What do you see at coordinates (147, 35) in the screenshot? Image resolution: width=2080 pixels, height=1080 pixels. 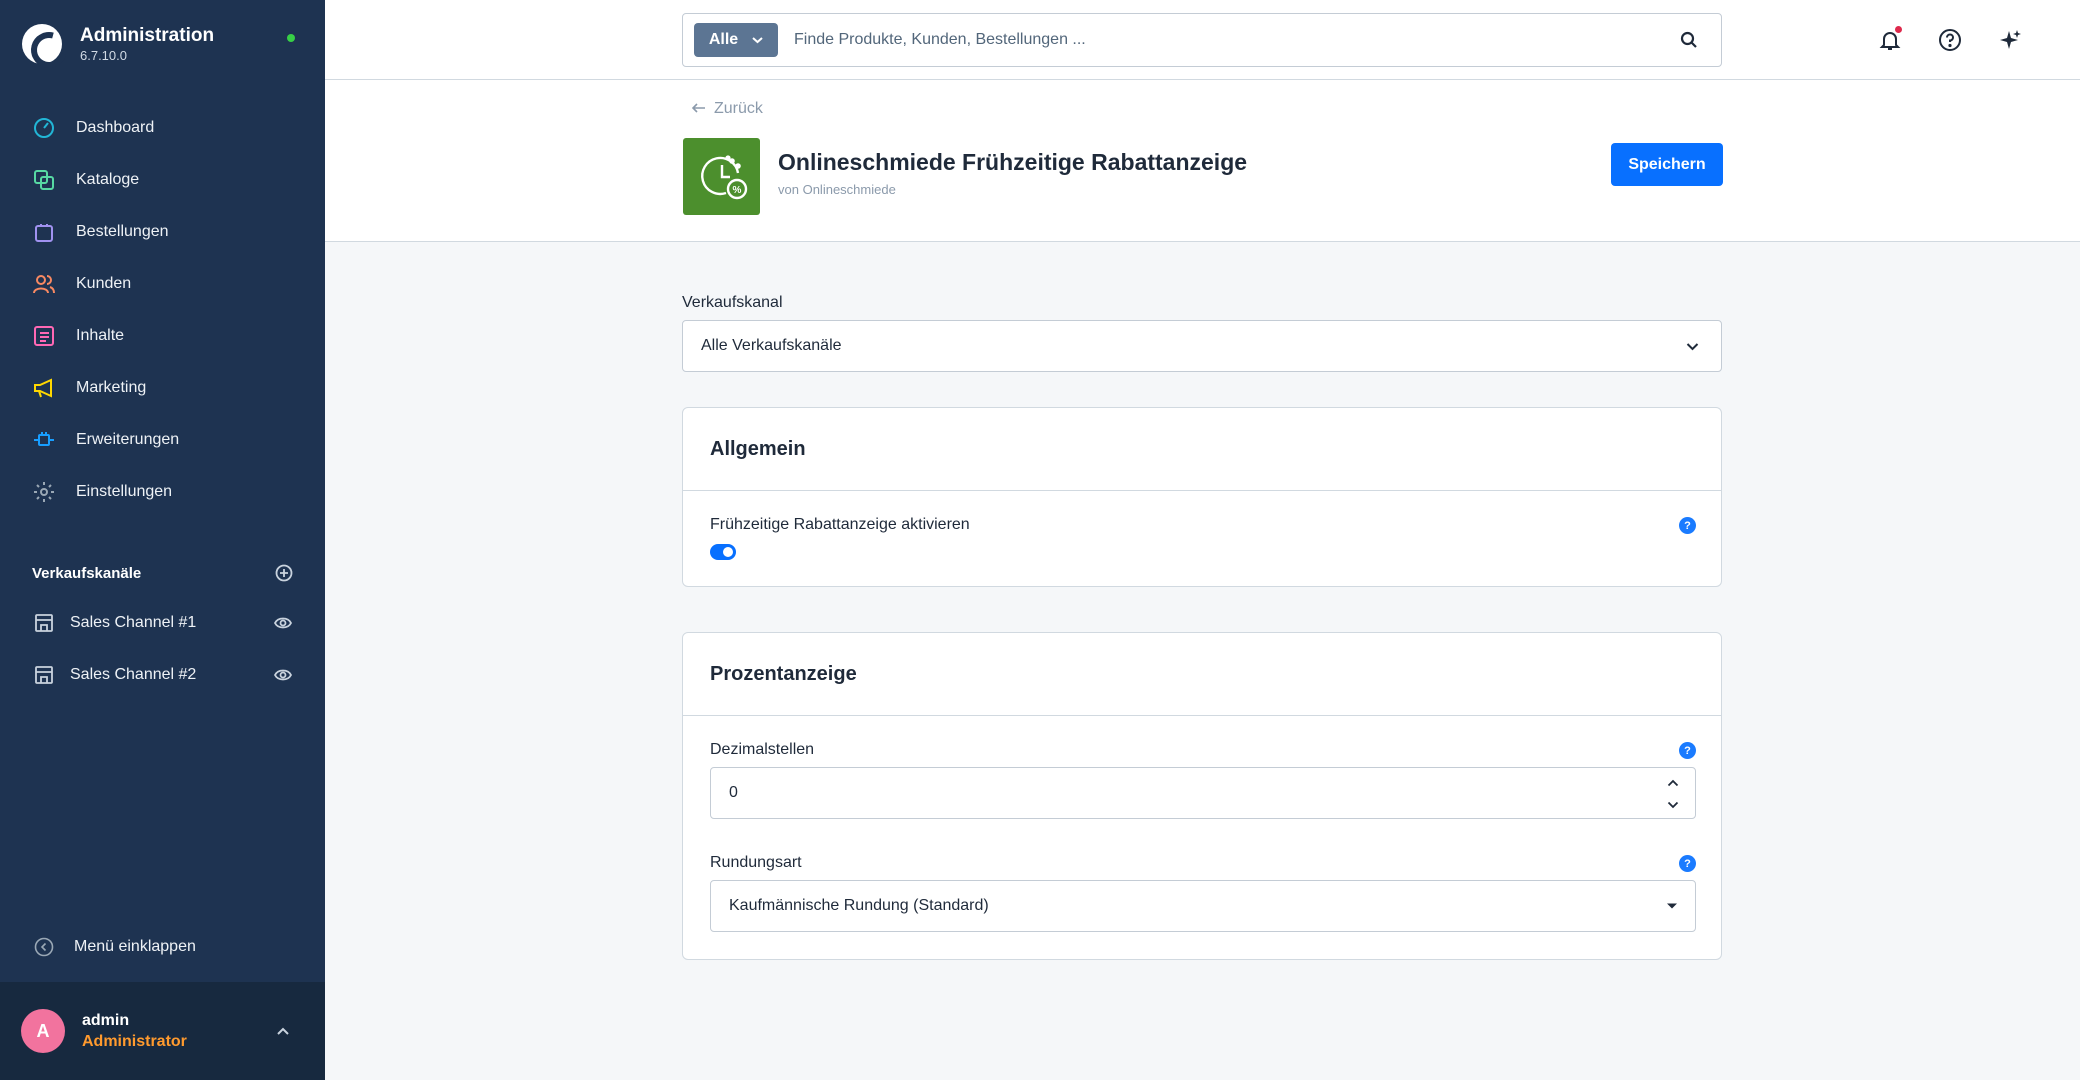 I see `brand-title: Administration` at bounding box center [147, 35].